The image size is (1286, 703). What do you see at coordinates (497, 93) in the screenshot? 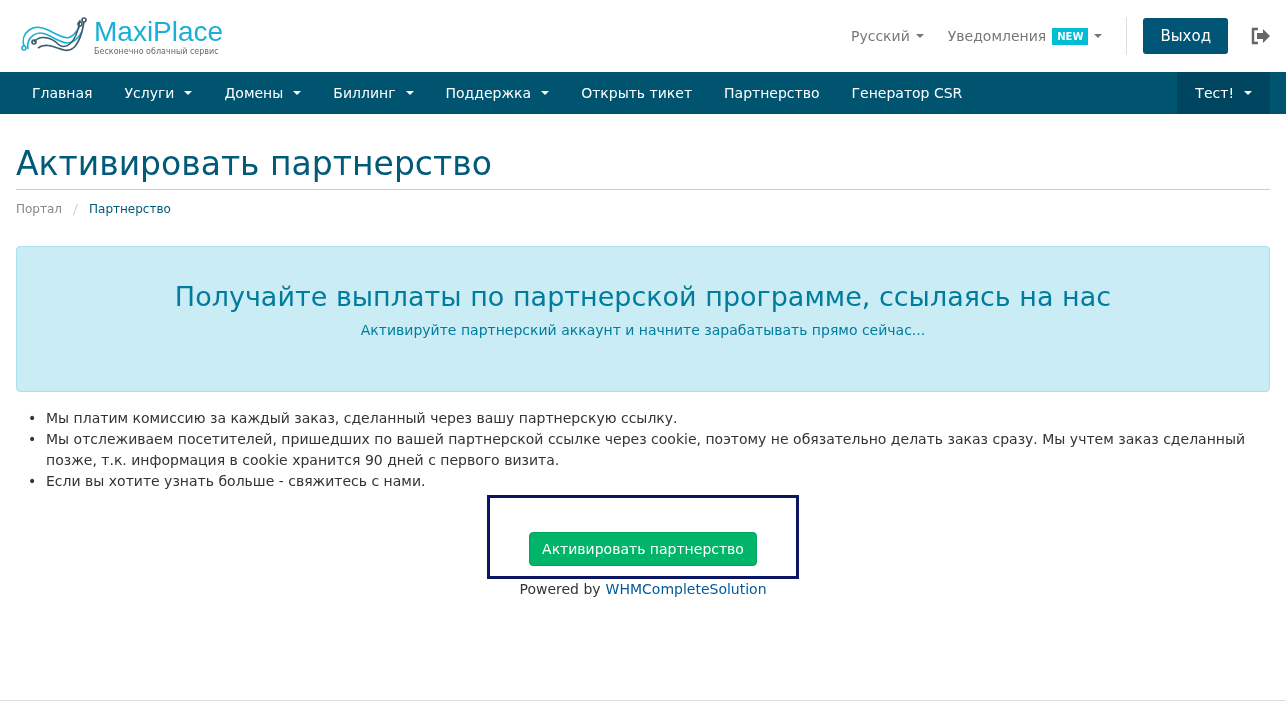
I see `nav-item: Поддержка` at bounding box center [497, 93].